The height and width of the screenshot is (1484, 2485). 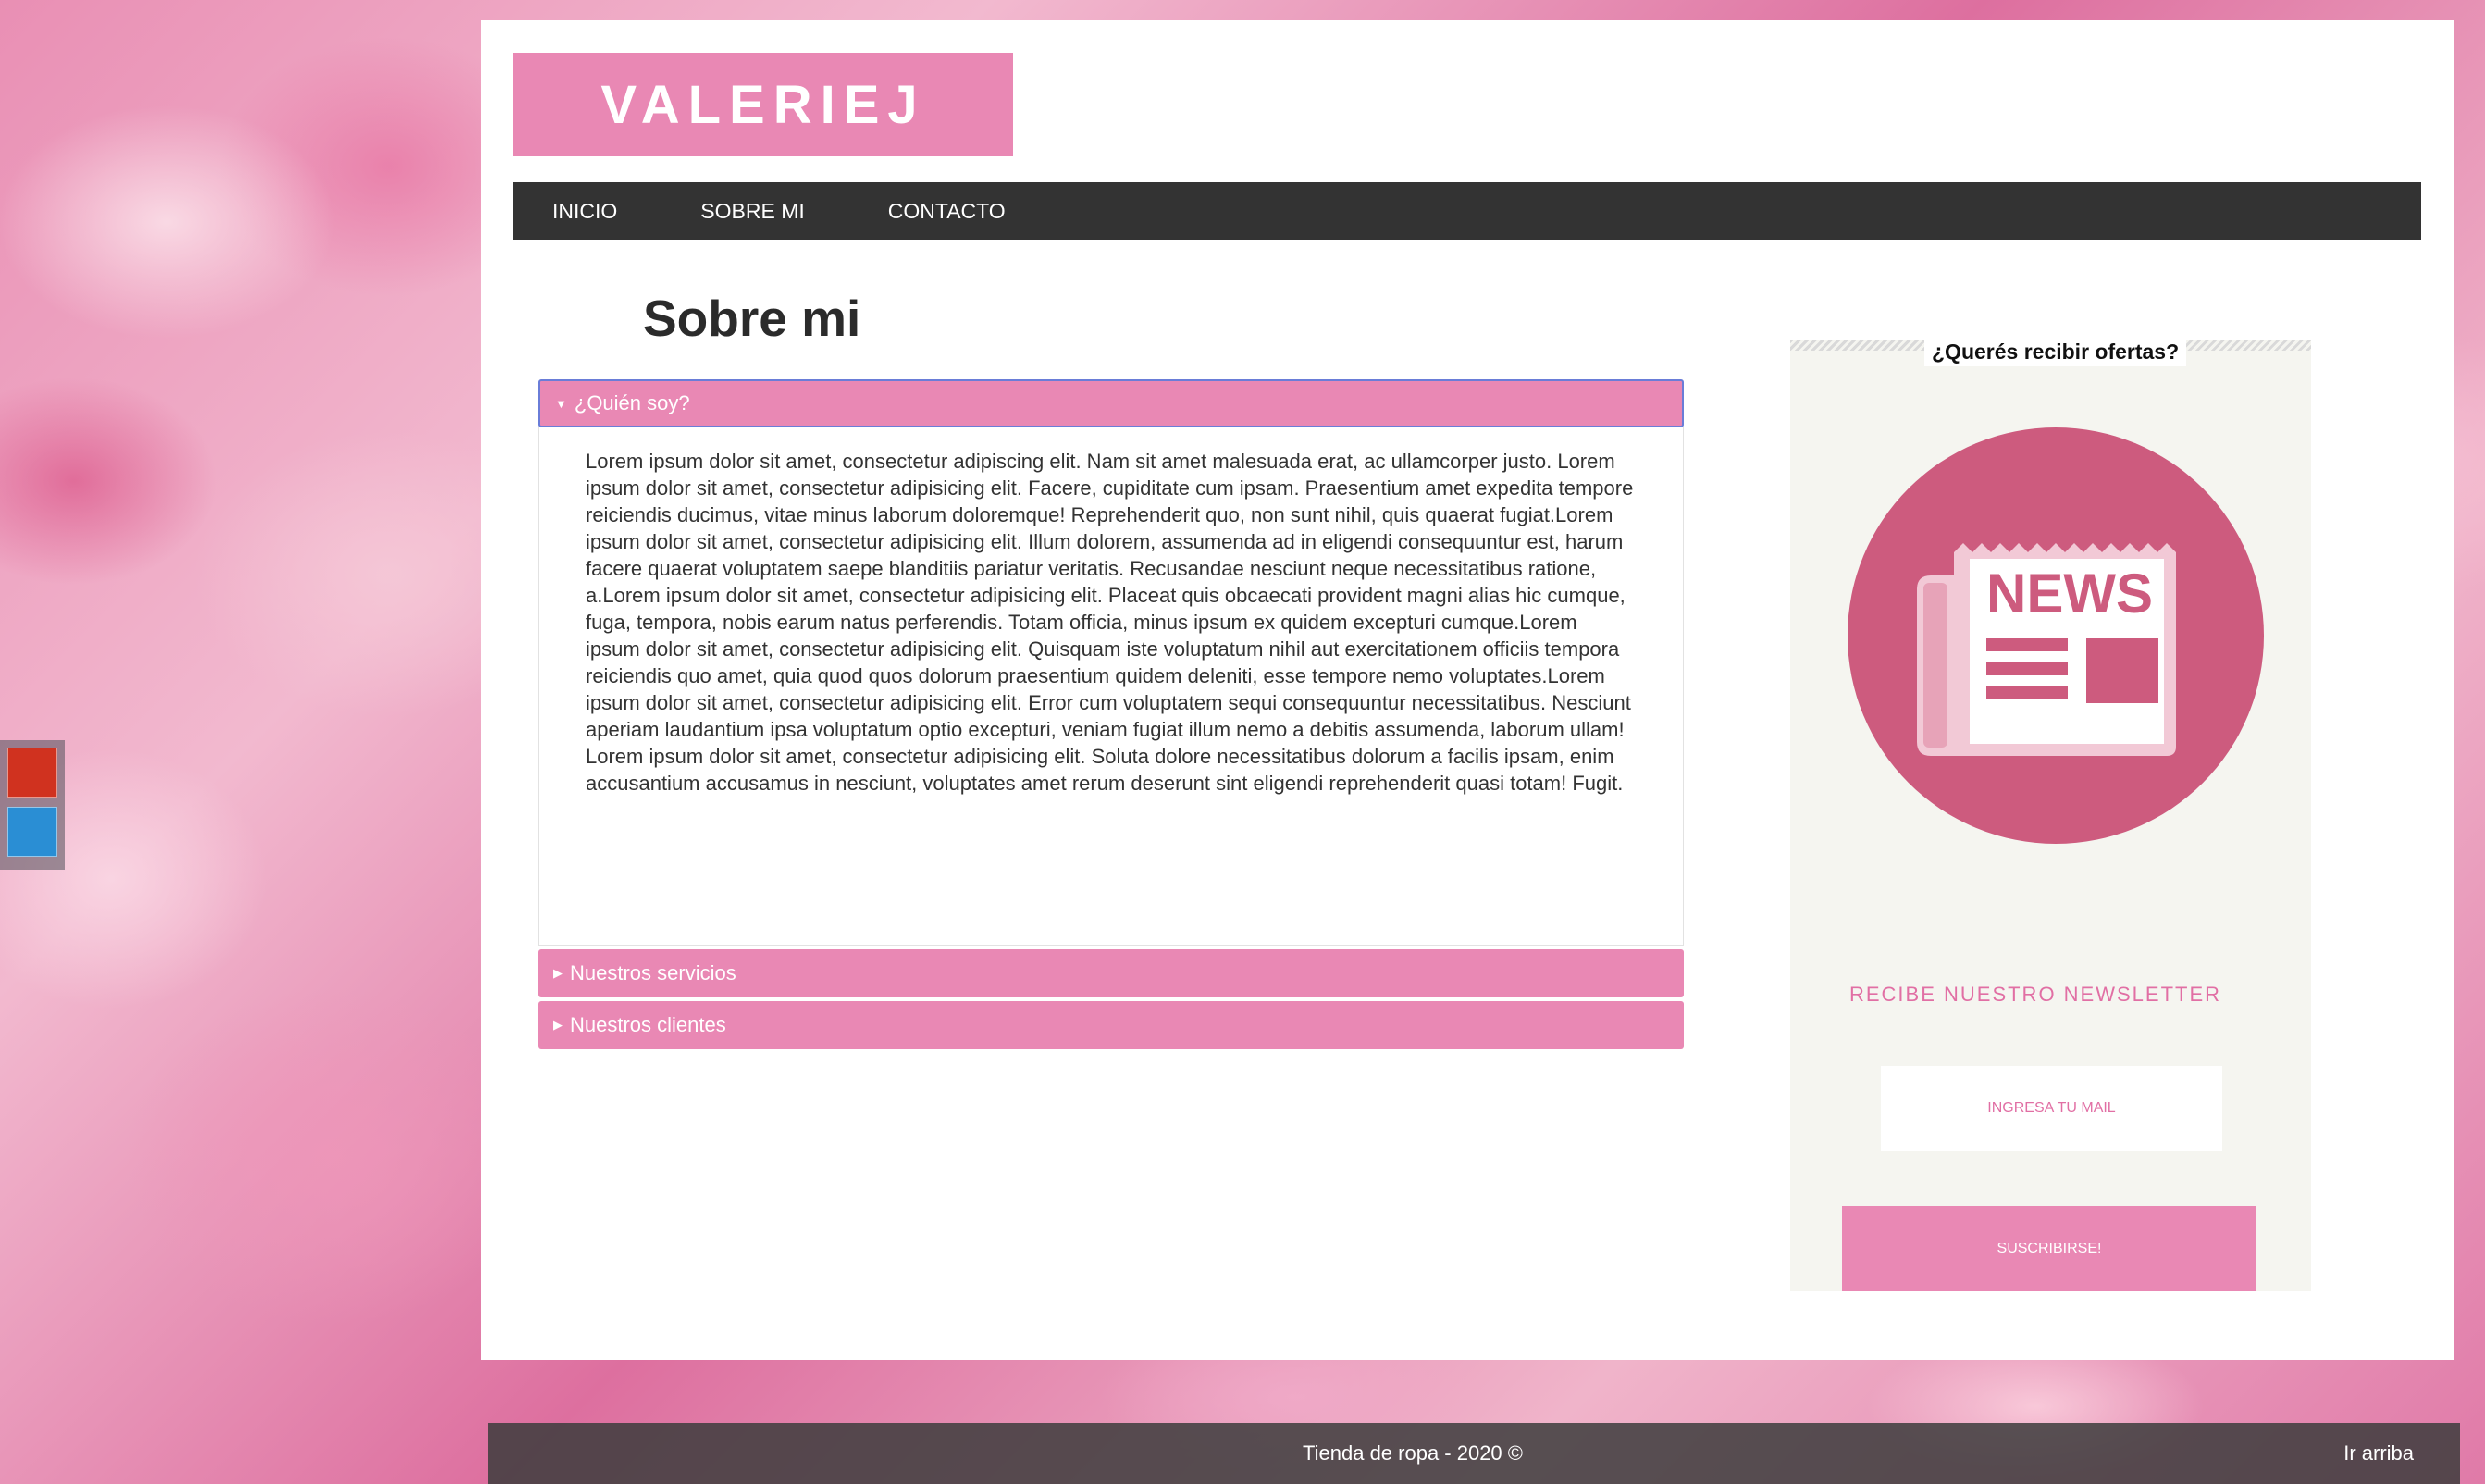 What do you see at coordinates (32, 773) in the screenshot?
I see `social-share-button-red` at bounding box center [32, 773].